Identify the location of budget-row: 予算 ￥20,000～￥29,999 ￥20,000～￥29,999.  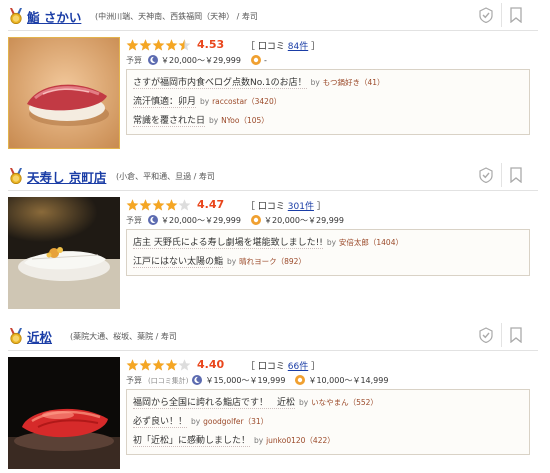
(240, 220).